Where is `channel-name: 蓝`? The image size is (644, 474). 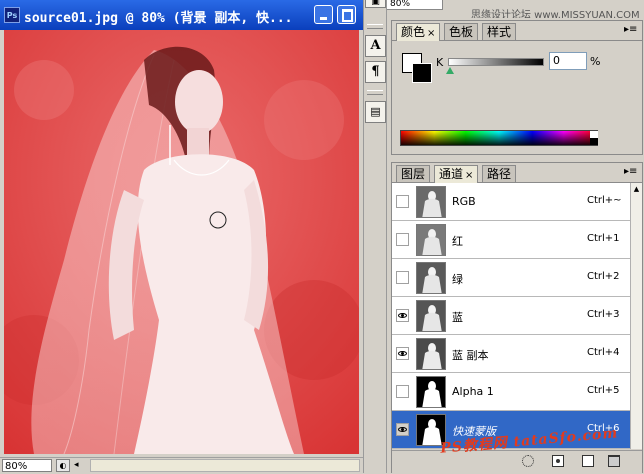 channel-name: 蓝 is located at coordinates (457, 317).